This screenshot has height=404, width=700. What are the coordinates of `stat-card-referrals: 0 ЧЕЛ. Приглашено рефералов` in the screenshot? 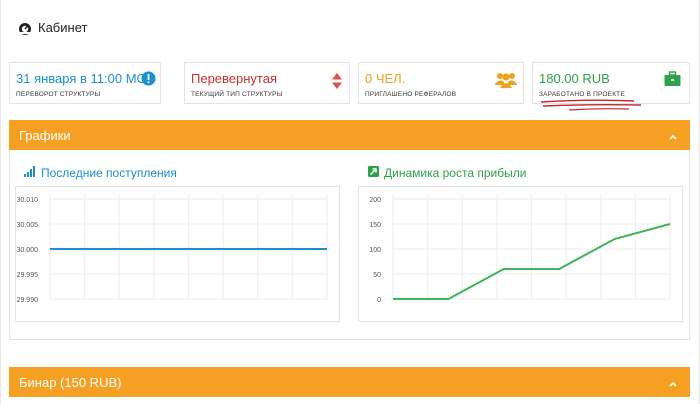 It's located at (441, 83).